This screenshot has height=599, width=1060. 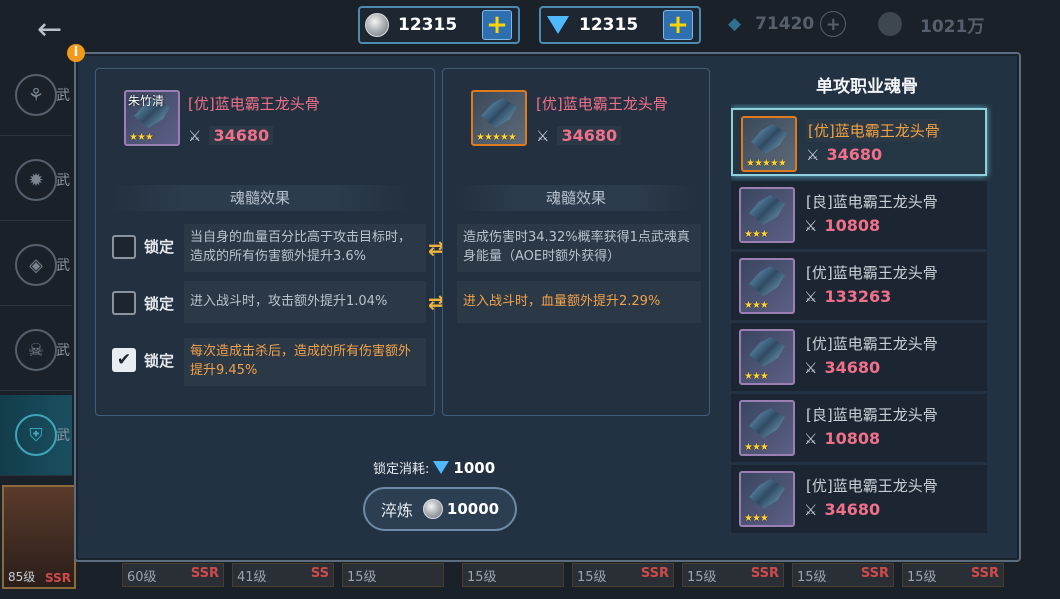 What do you see at coordinates (76, 53) in the screenshot?
I see `info-icon: i` at bounding box center [76, 53].